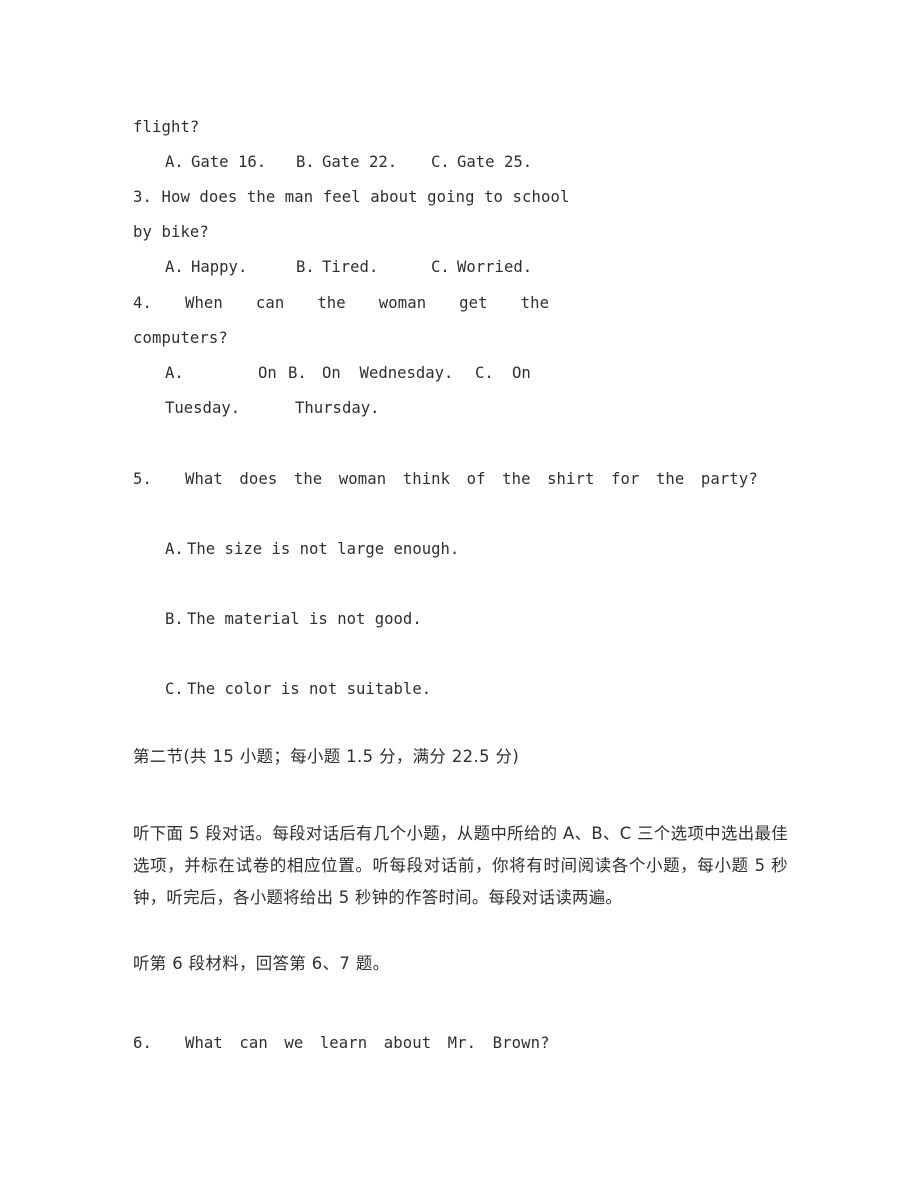  I want to click on question-3-stem-line-2: by bike?, so click(171, 232).